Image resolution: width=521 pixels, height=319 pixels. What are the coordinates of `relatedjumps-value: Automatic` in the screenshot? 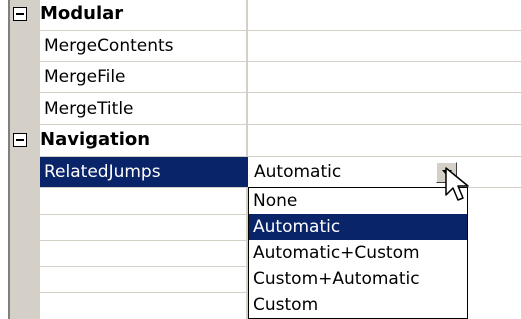 It's located at (298, 172).